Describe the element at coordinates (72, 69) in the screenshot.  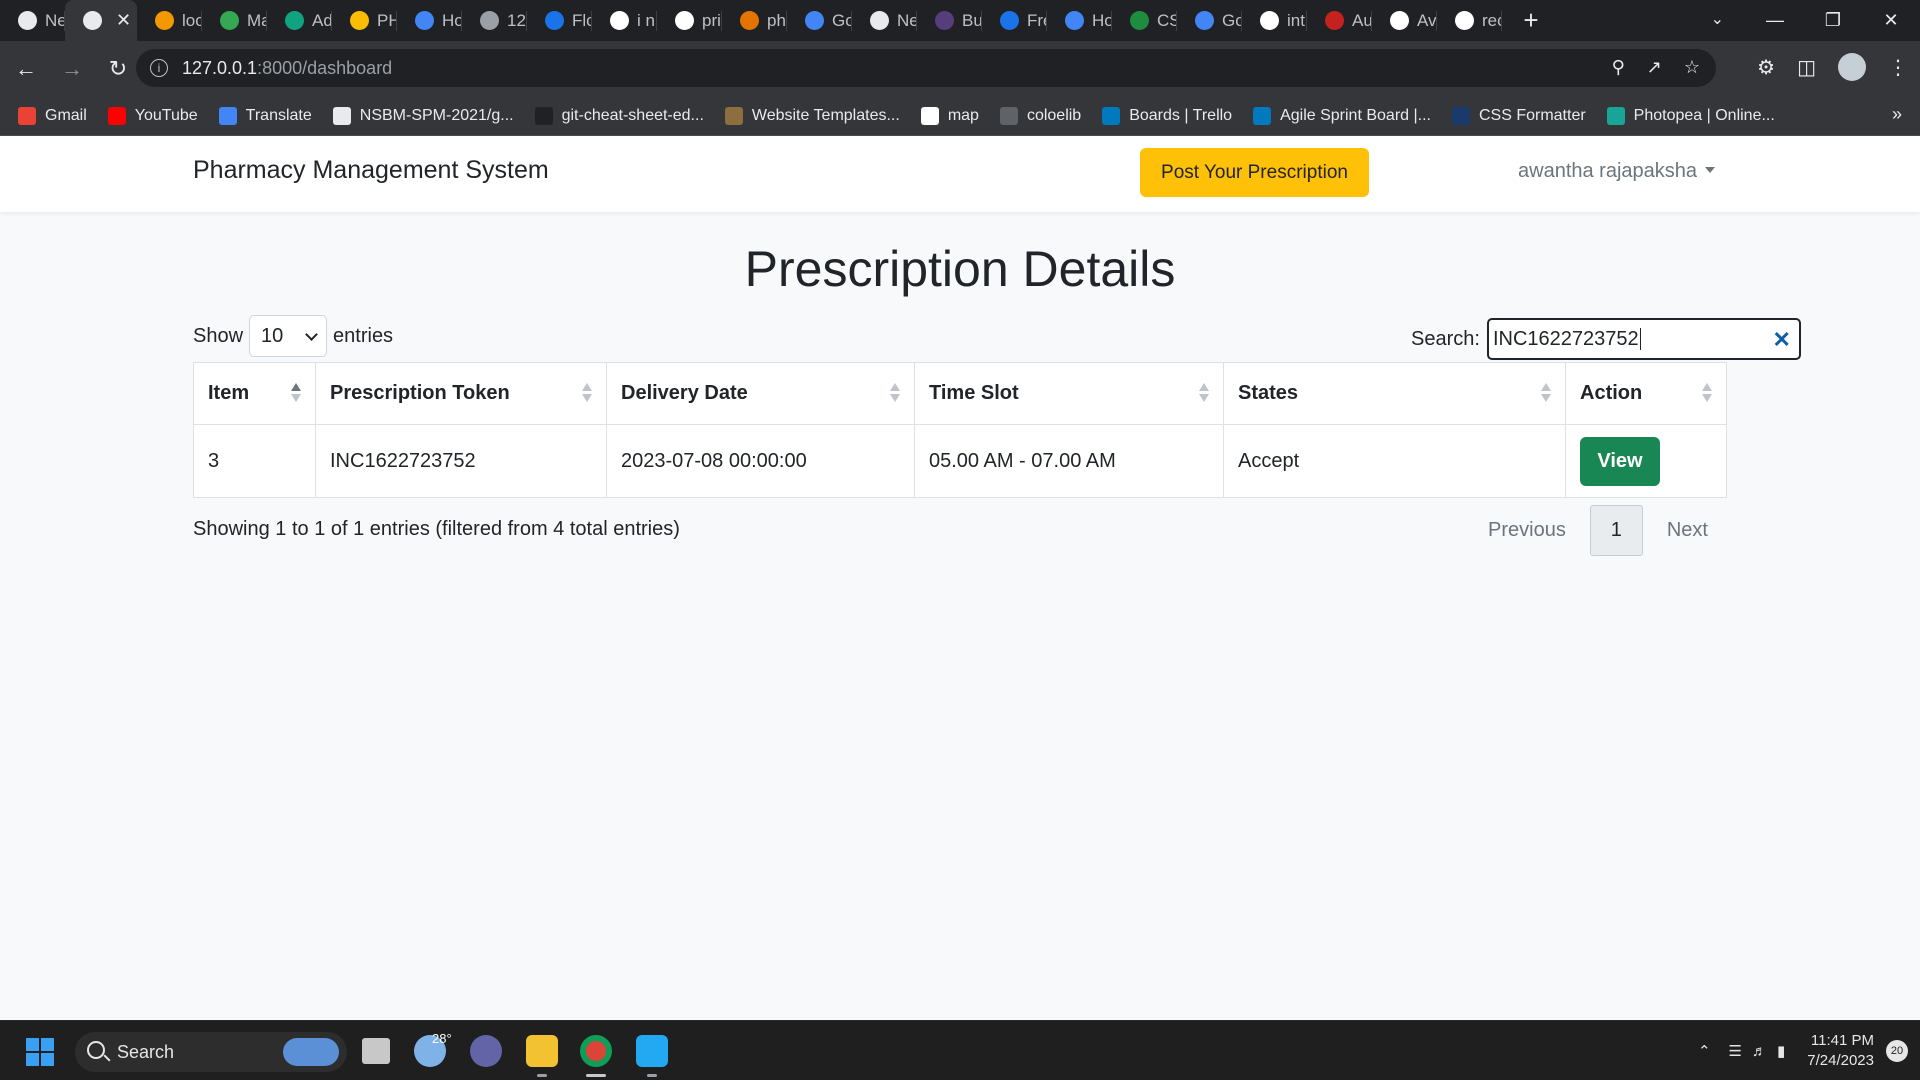
I see `forward-icon: →` at that location.